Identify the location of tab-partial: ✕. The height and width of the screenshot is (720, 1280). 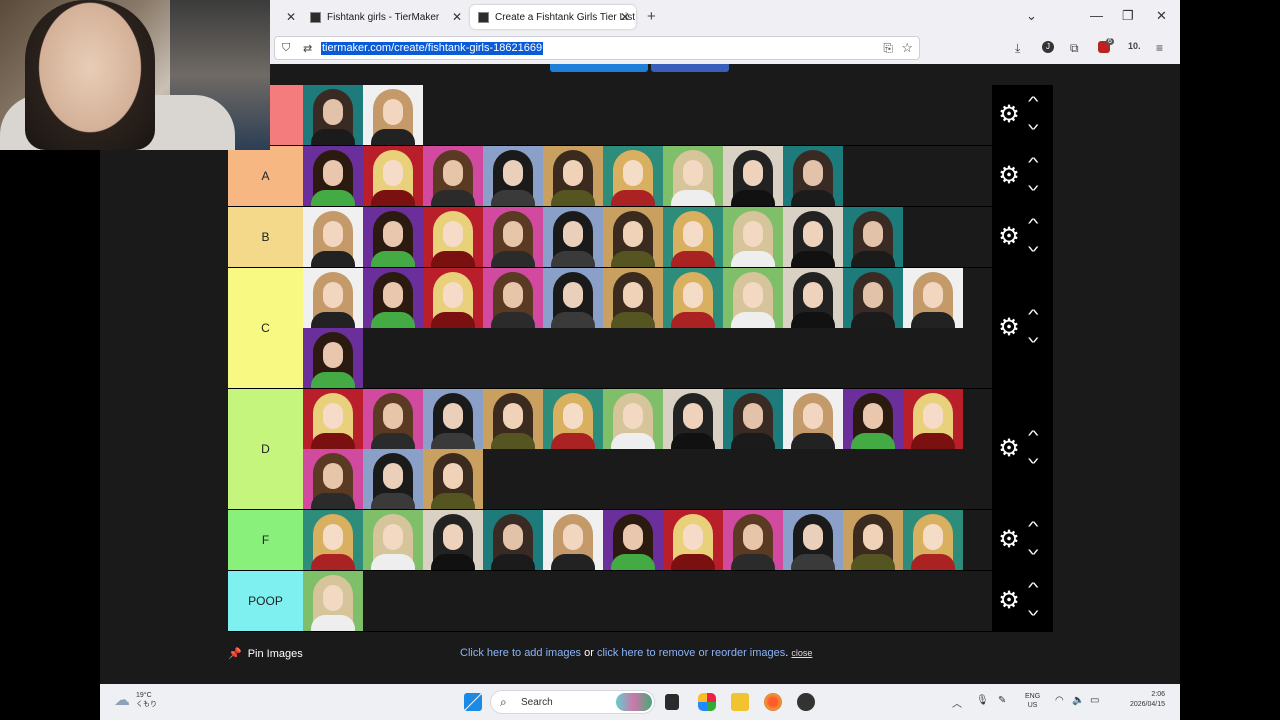
(286, 17).